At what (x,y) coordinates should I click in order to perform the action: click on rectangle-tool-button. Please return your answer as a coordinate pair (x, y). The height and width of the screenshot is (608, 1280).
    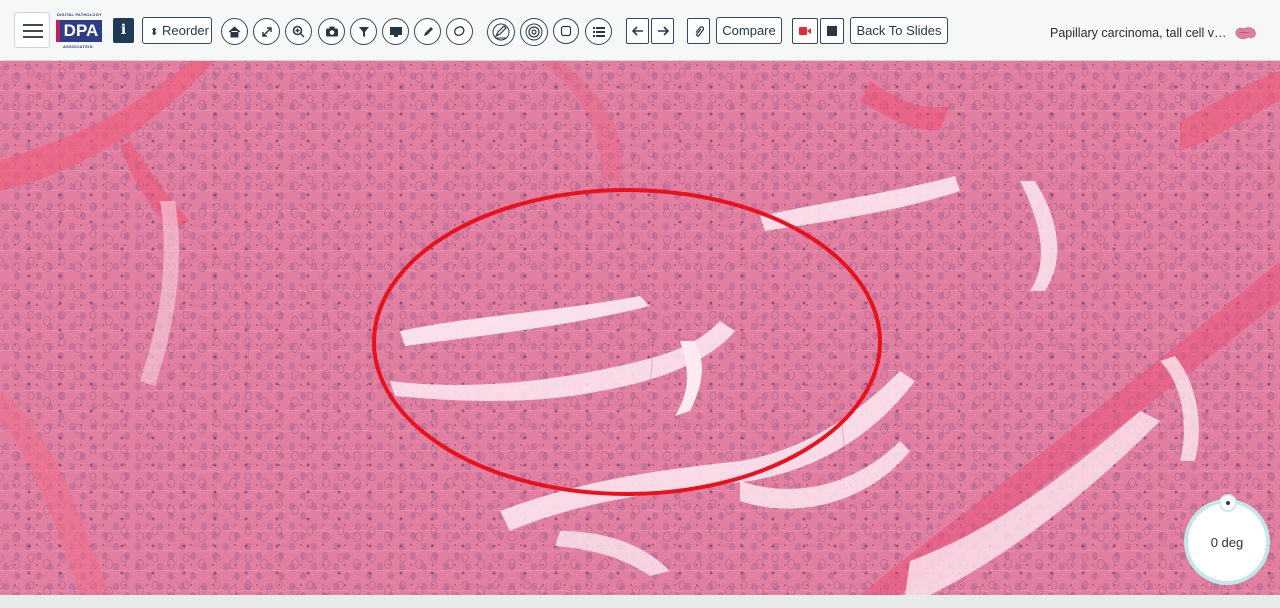
    Looking at the image, I should click on (566, 31).